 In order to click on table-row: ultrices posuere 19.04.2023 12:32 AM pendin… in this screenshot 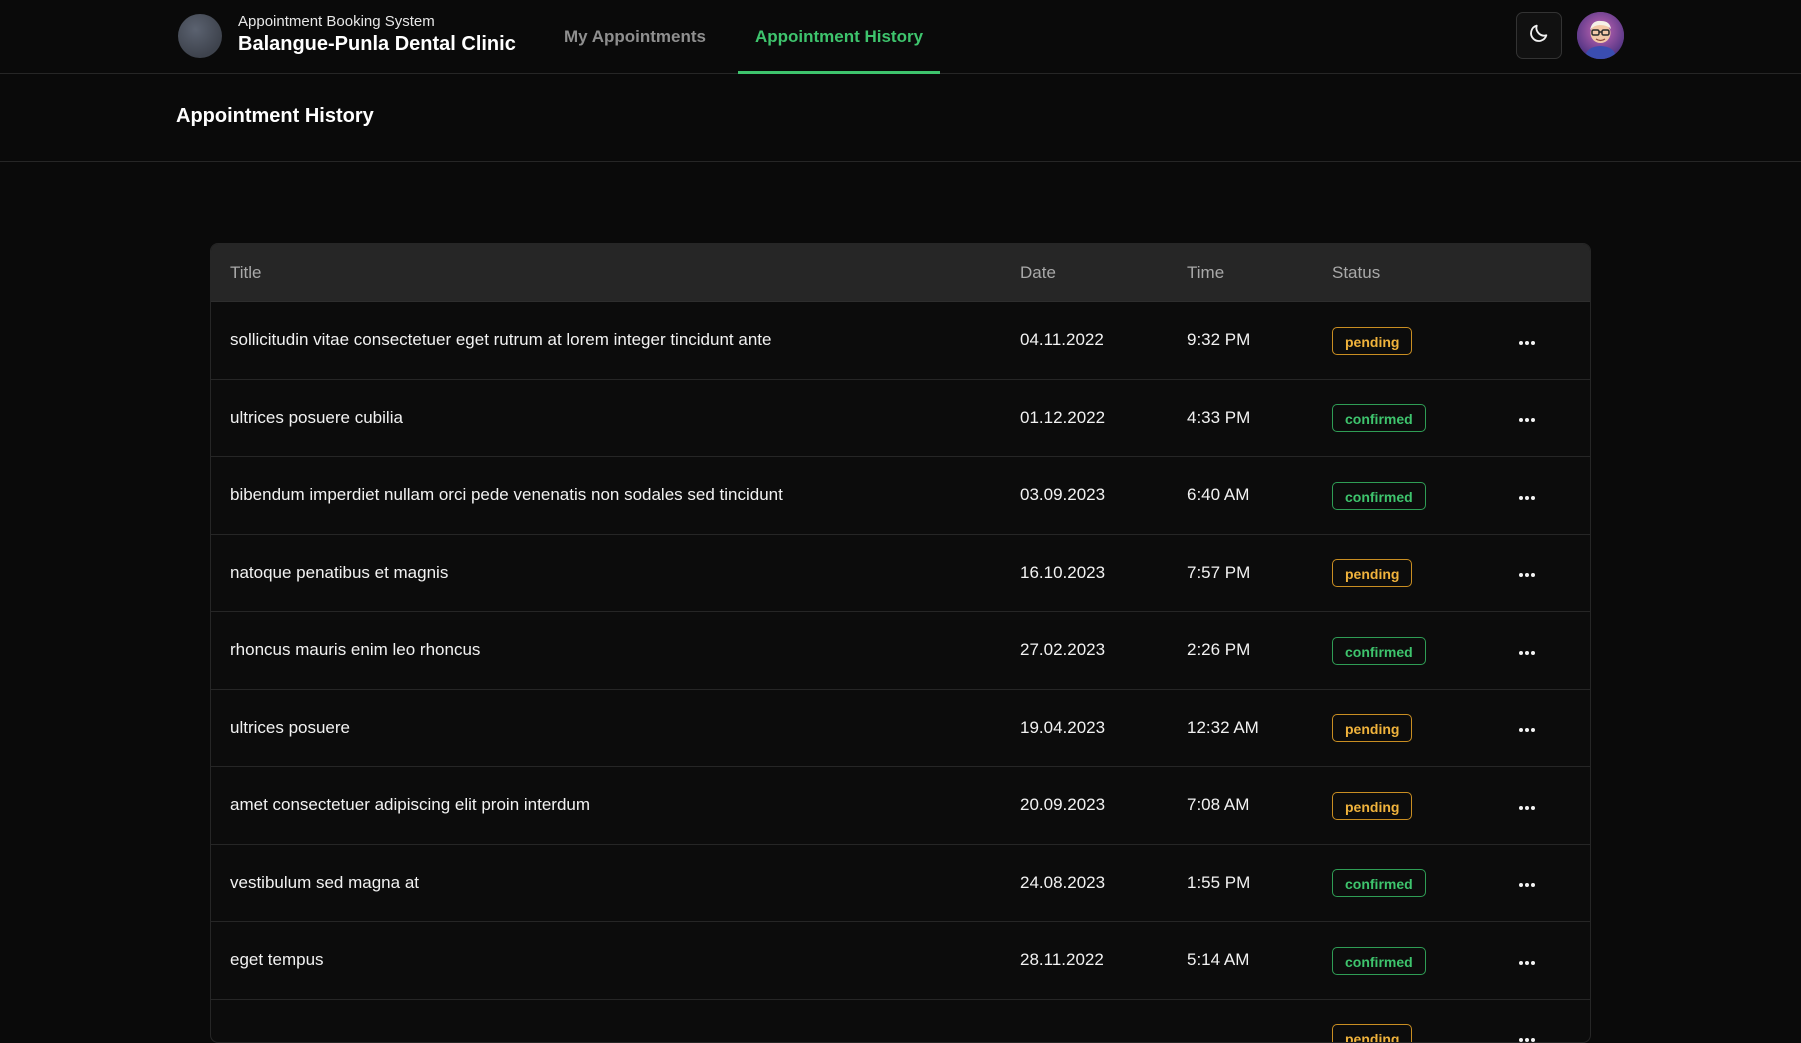, I will do `click(900, 729)`.